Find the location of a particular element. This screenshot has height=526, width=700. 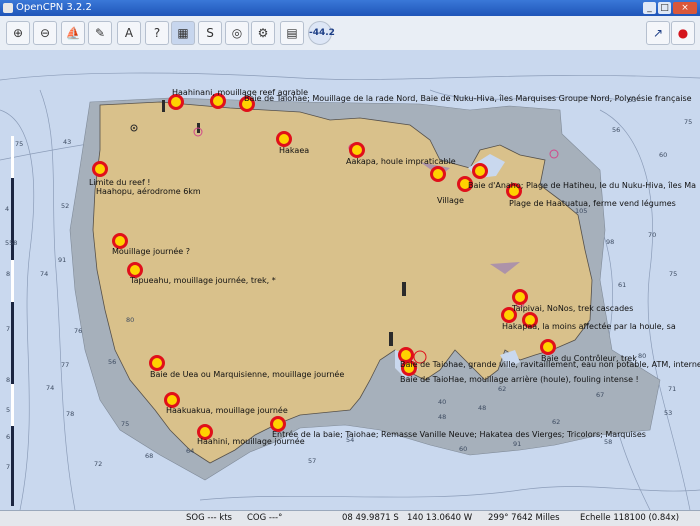

depth-sounding: 4 is located at coordinates (7, 209).